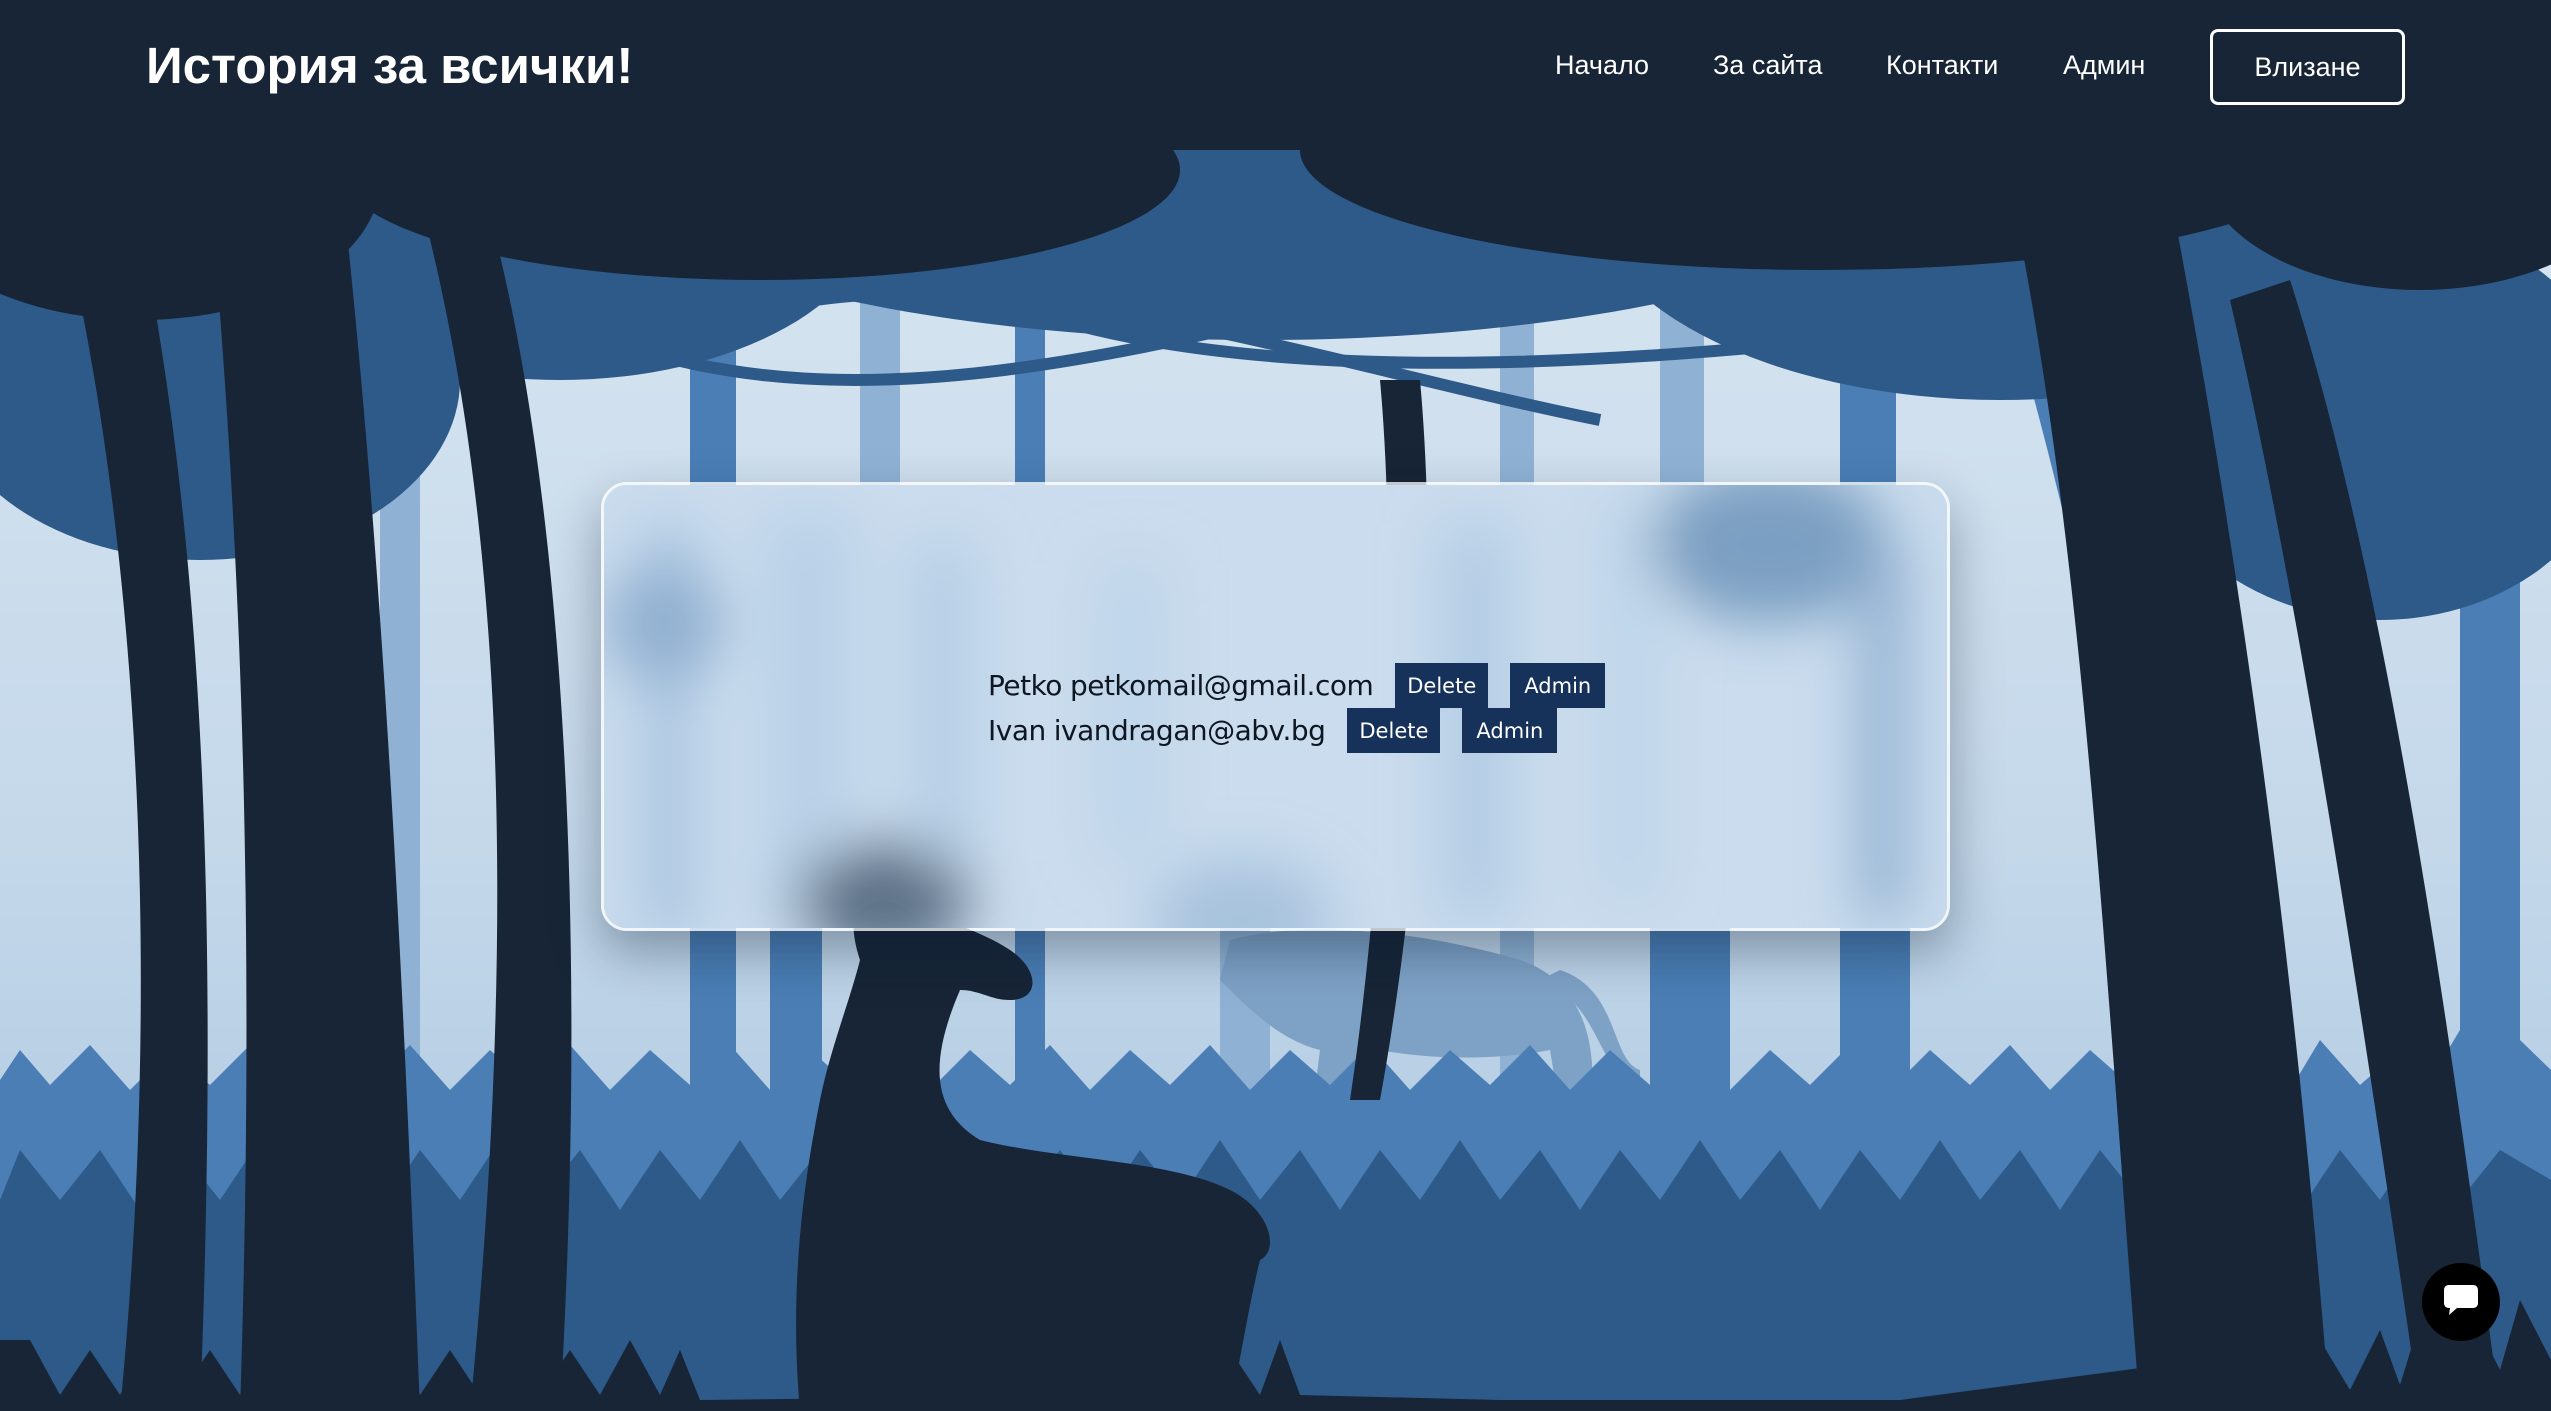 Image resolution: width=2551 pixels, height=1411 pixels. I want to click on site-title: История за всички!, so click(389, 65).